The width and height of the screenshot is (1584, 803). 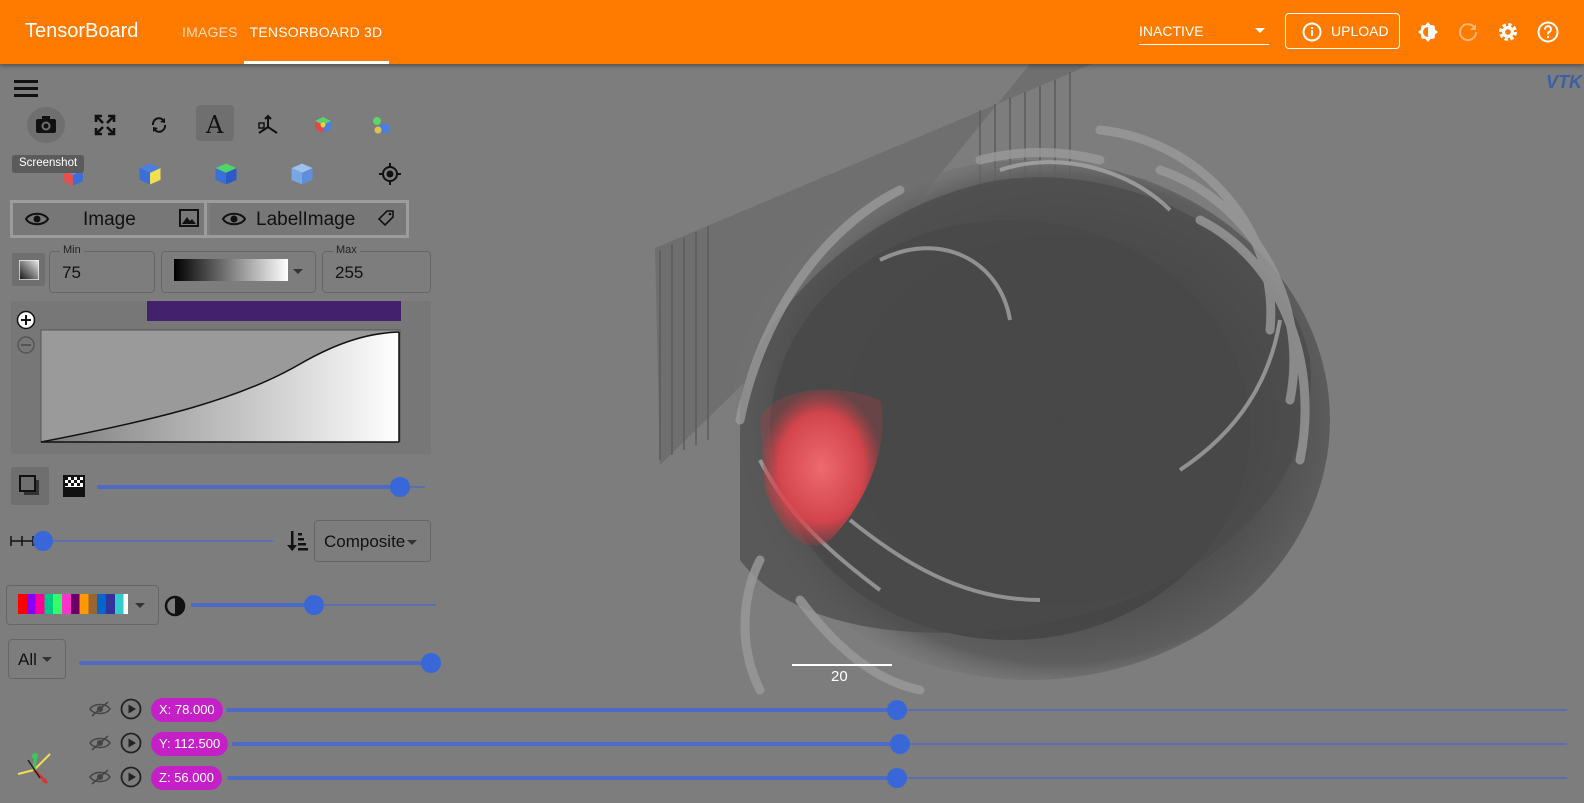 I want to click on zoom-out-icon, so click(x=26, y=345).